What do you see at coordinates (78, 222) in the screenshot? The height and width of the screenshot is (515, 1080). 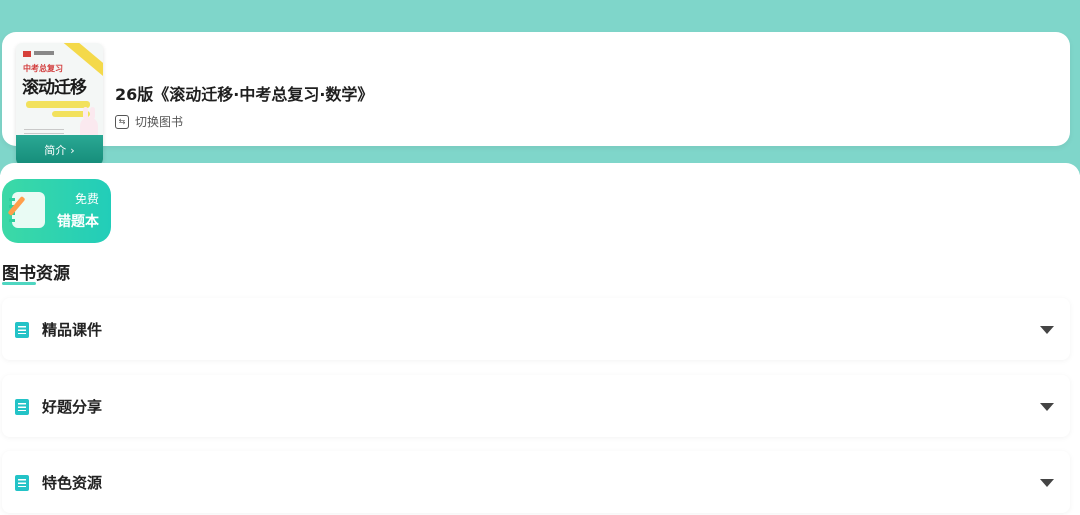 I see `wrong-book-label: 错题本` at bounding box center [78, 222].